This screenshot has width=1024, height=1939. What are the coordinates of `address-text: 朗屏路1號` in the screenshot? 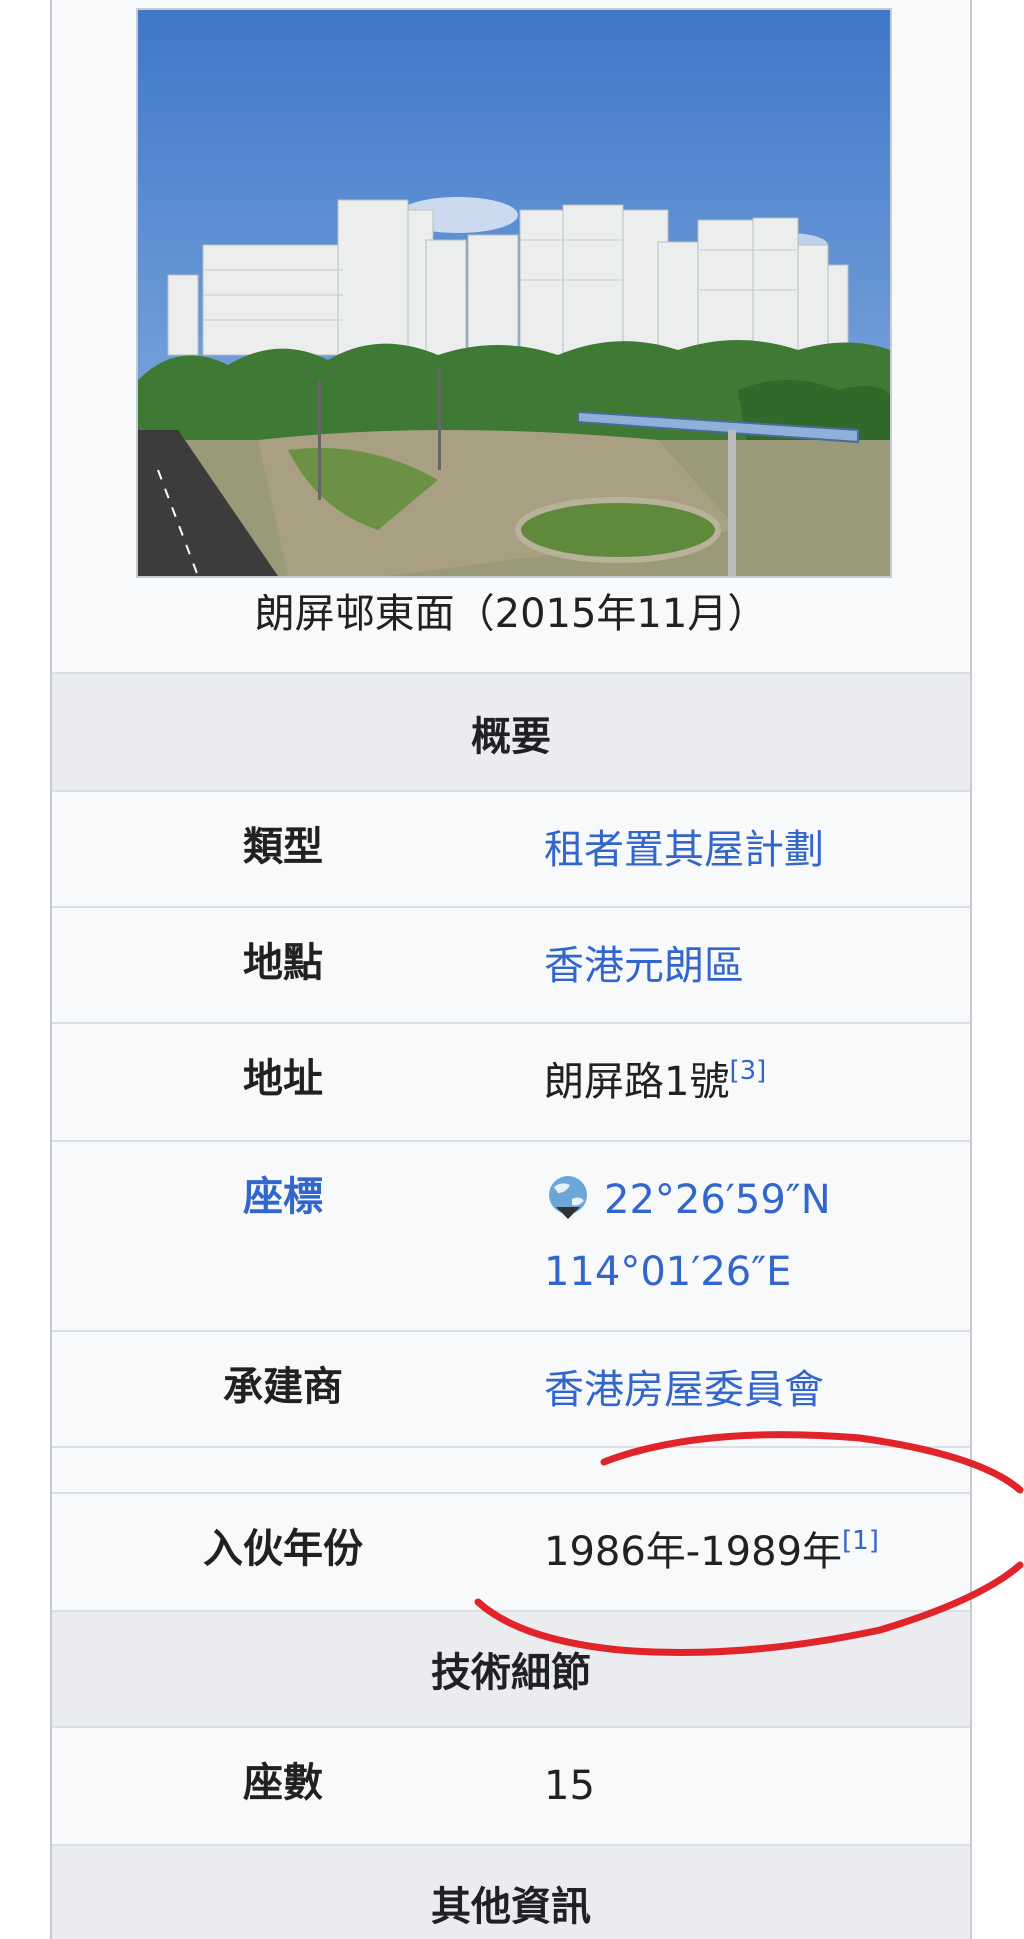 It's located at (637, 1082).